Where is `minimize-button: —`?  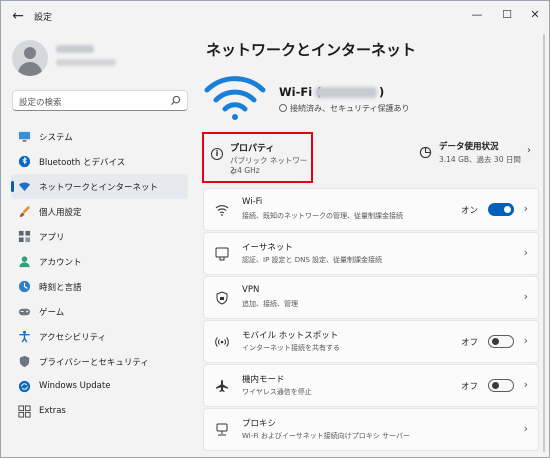
minimize-button: — is located at coordinates (477, 15).